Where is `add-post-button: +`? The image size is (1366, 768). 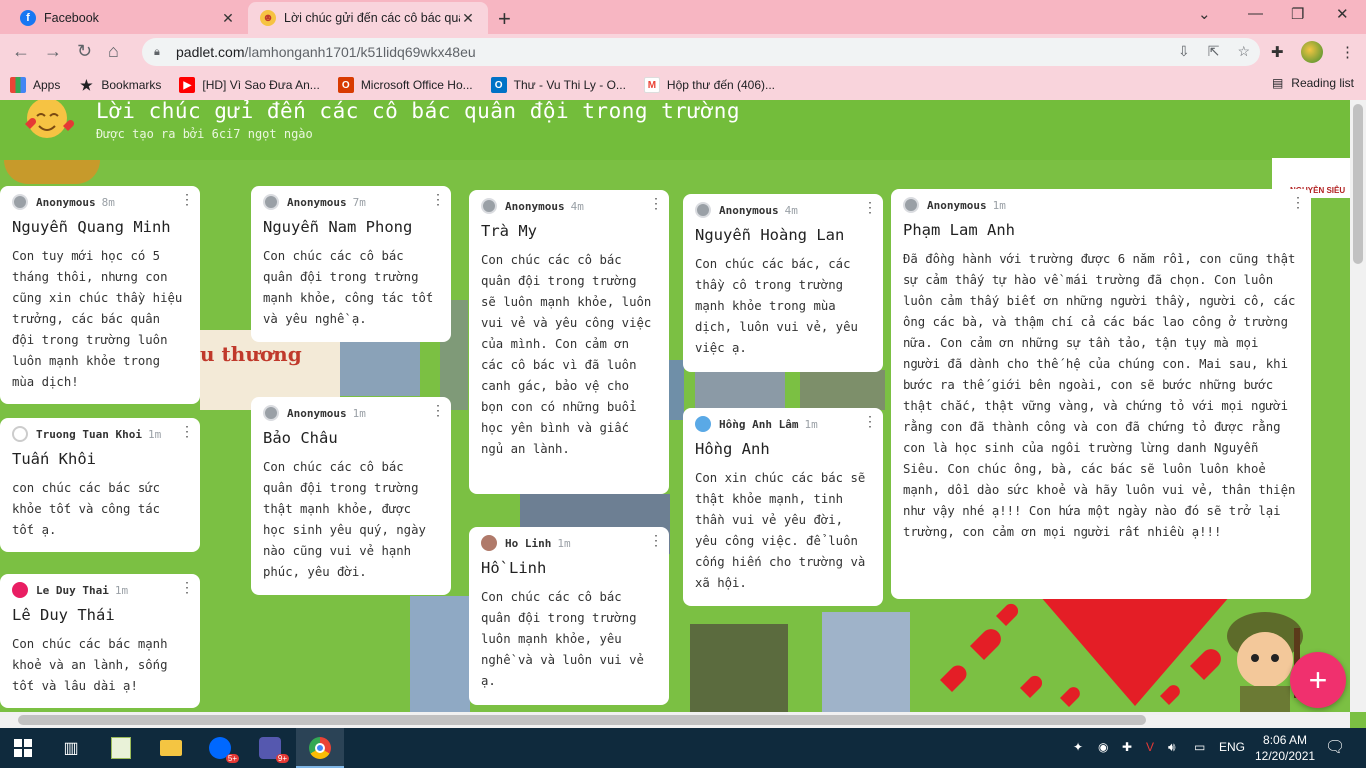
add-post-button: + is located at coordinates (1318, 680).